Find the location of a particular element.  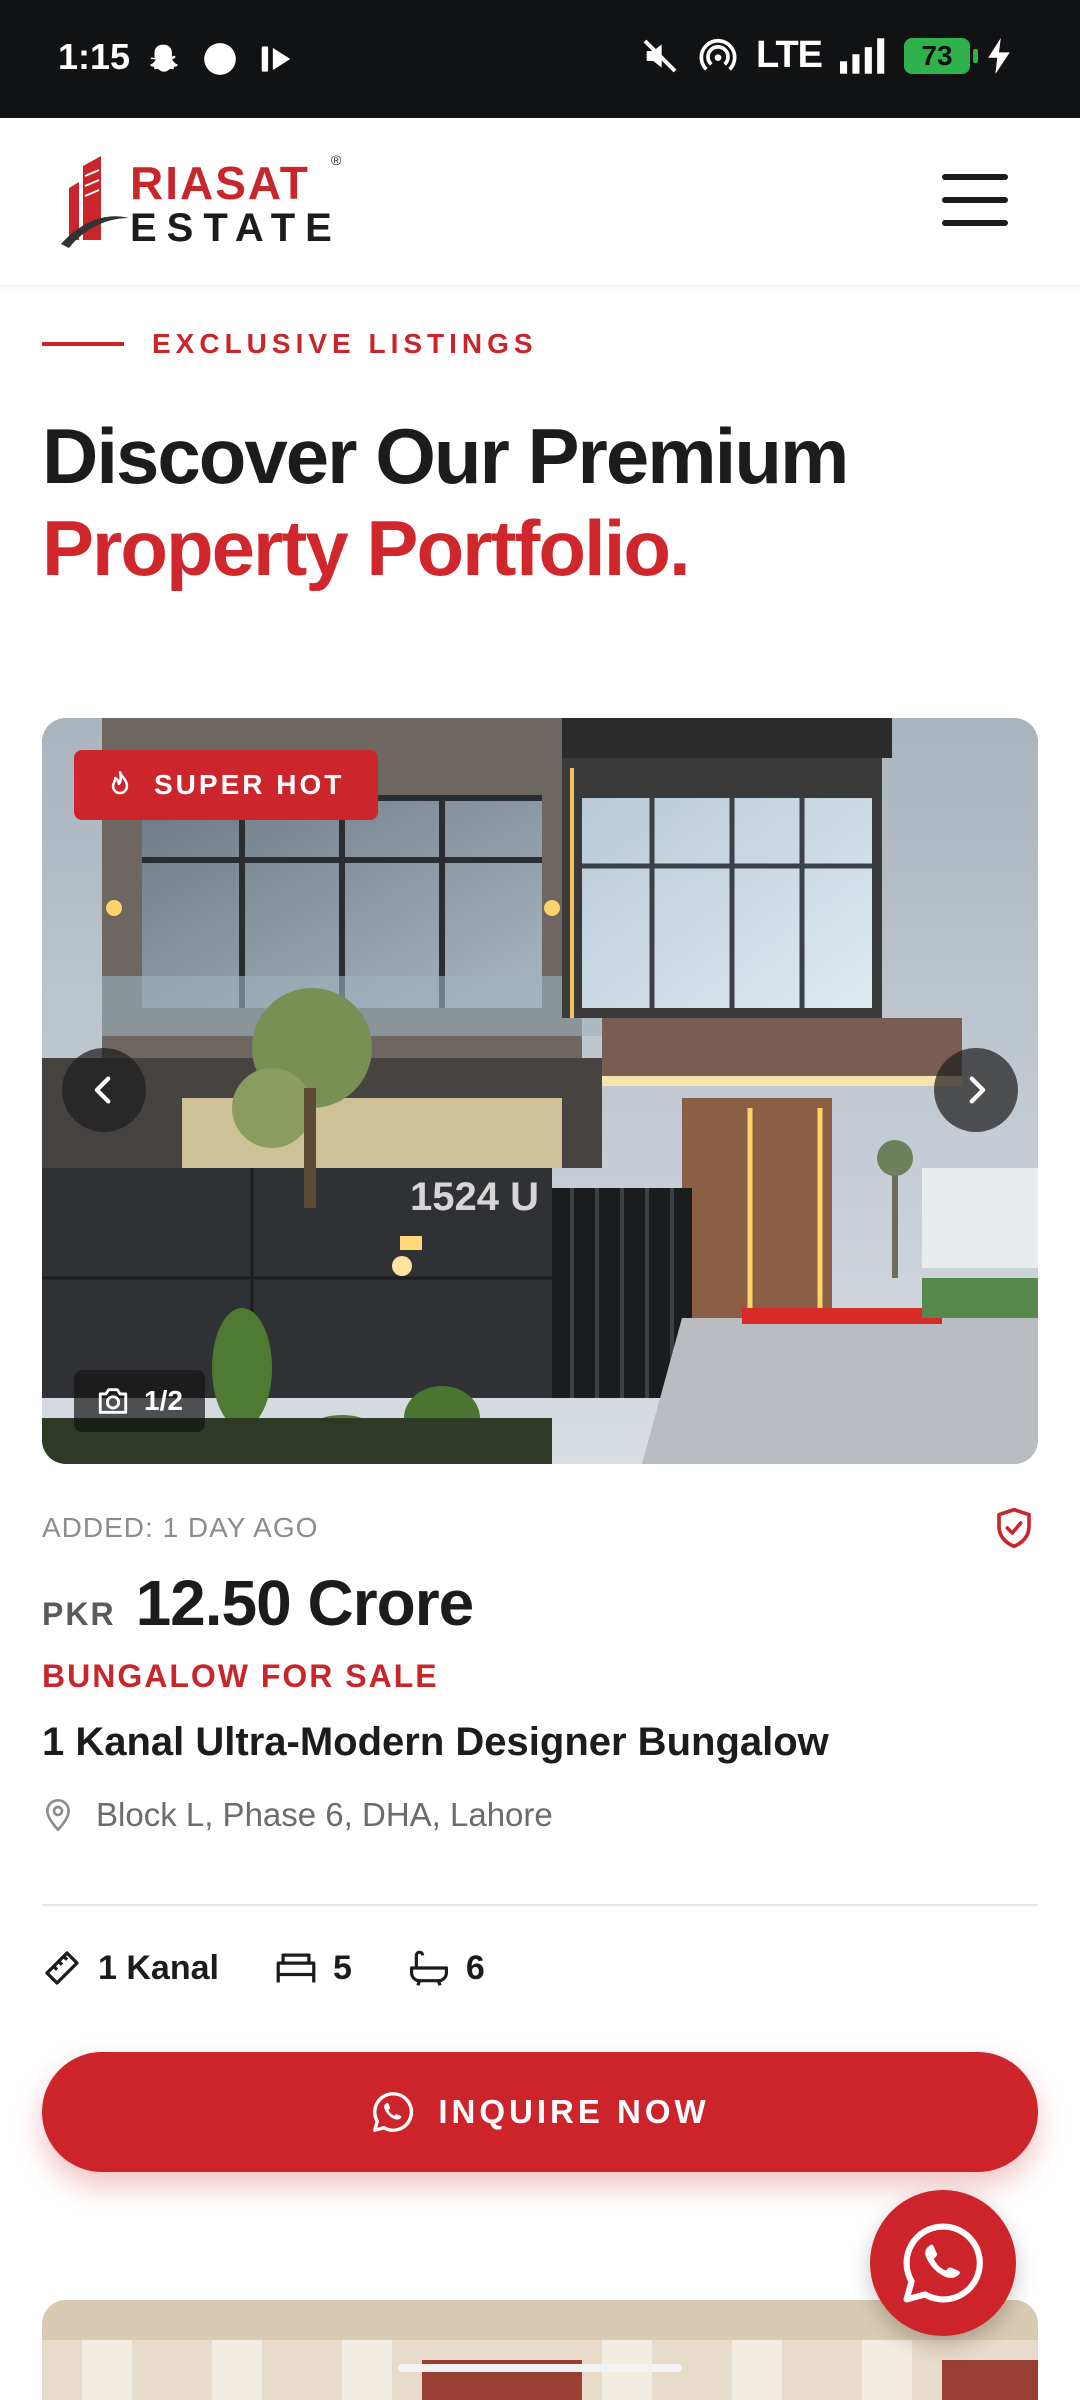

photo-counter-text: 1/2 is located at coordinates (163, 1400).